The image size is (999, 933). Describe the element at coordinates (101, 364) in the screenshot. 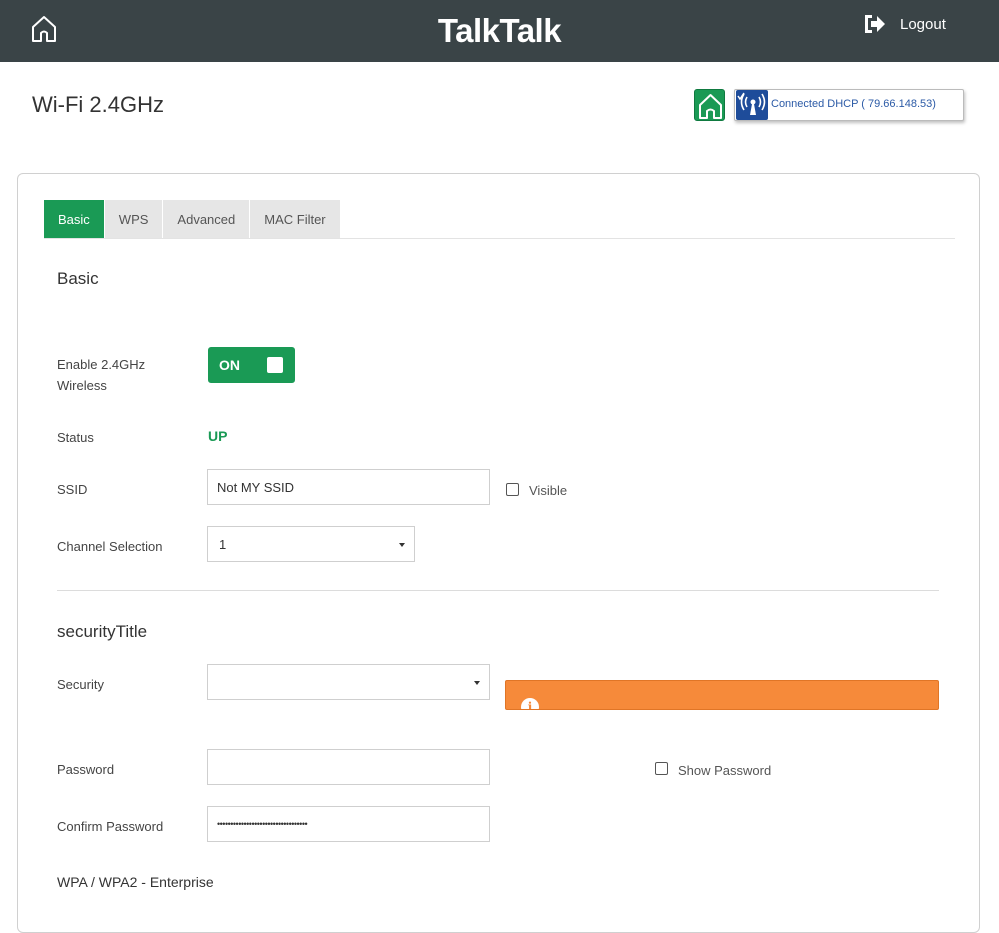

I see `enable-wireless-label-line1: Enable 2.4GHz` at that location.